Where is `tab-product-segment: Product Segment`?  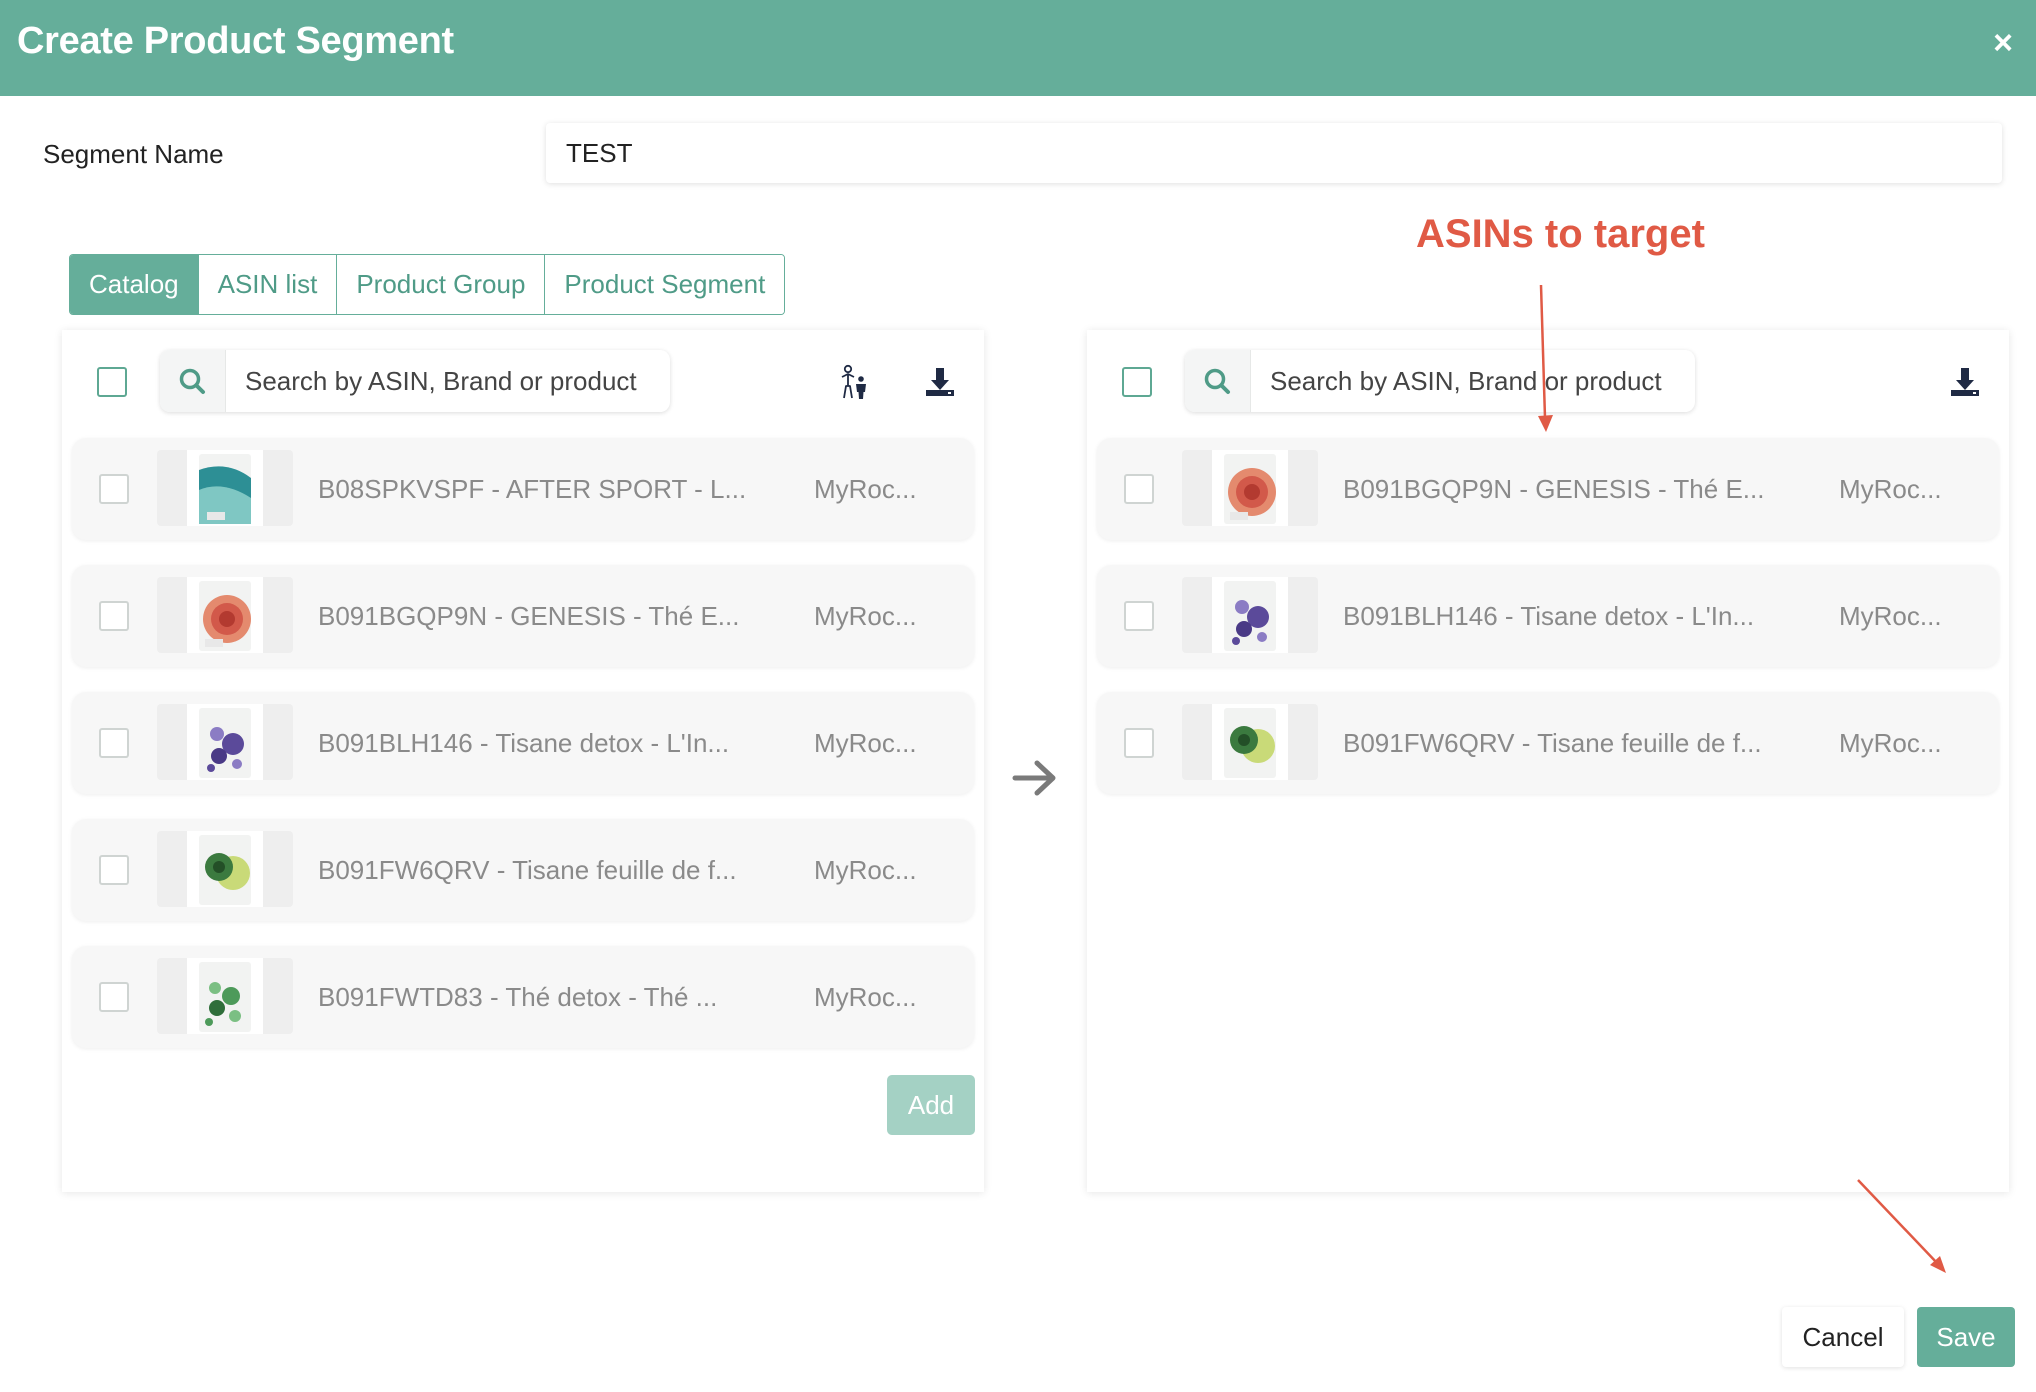 tab-product-segment: Product Segment is located at coordinates (665, 284).